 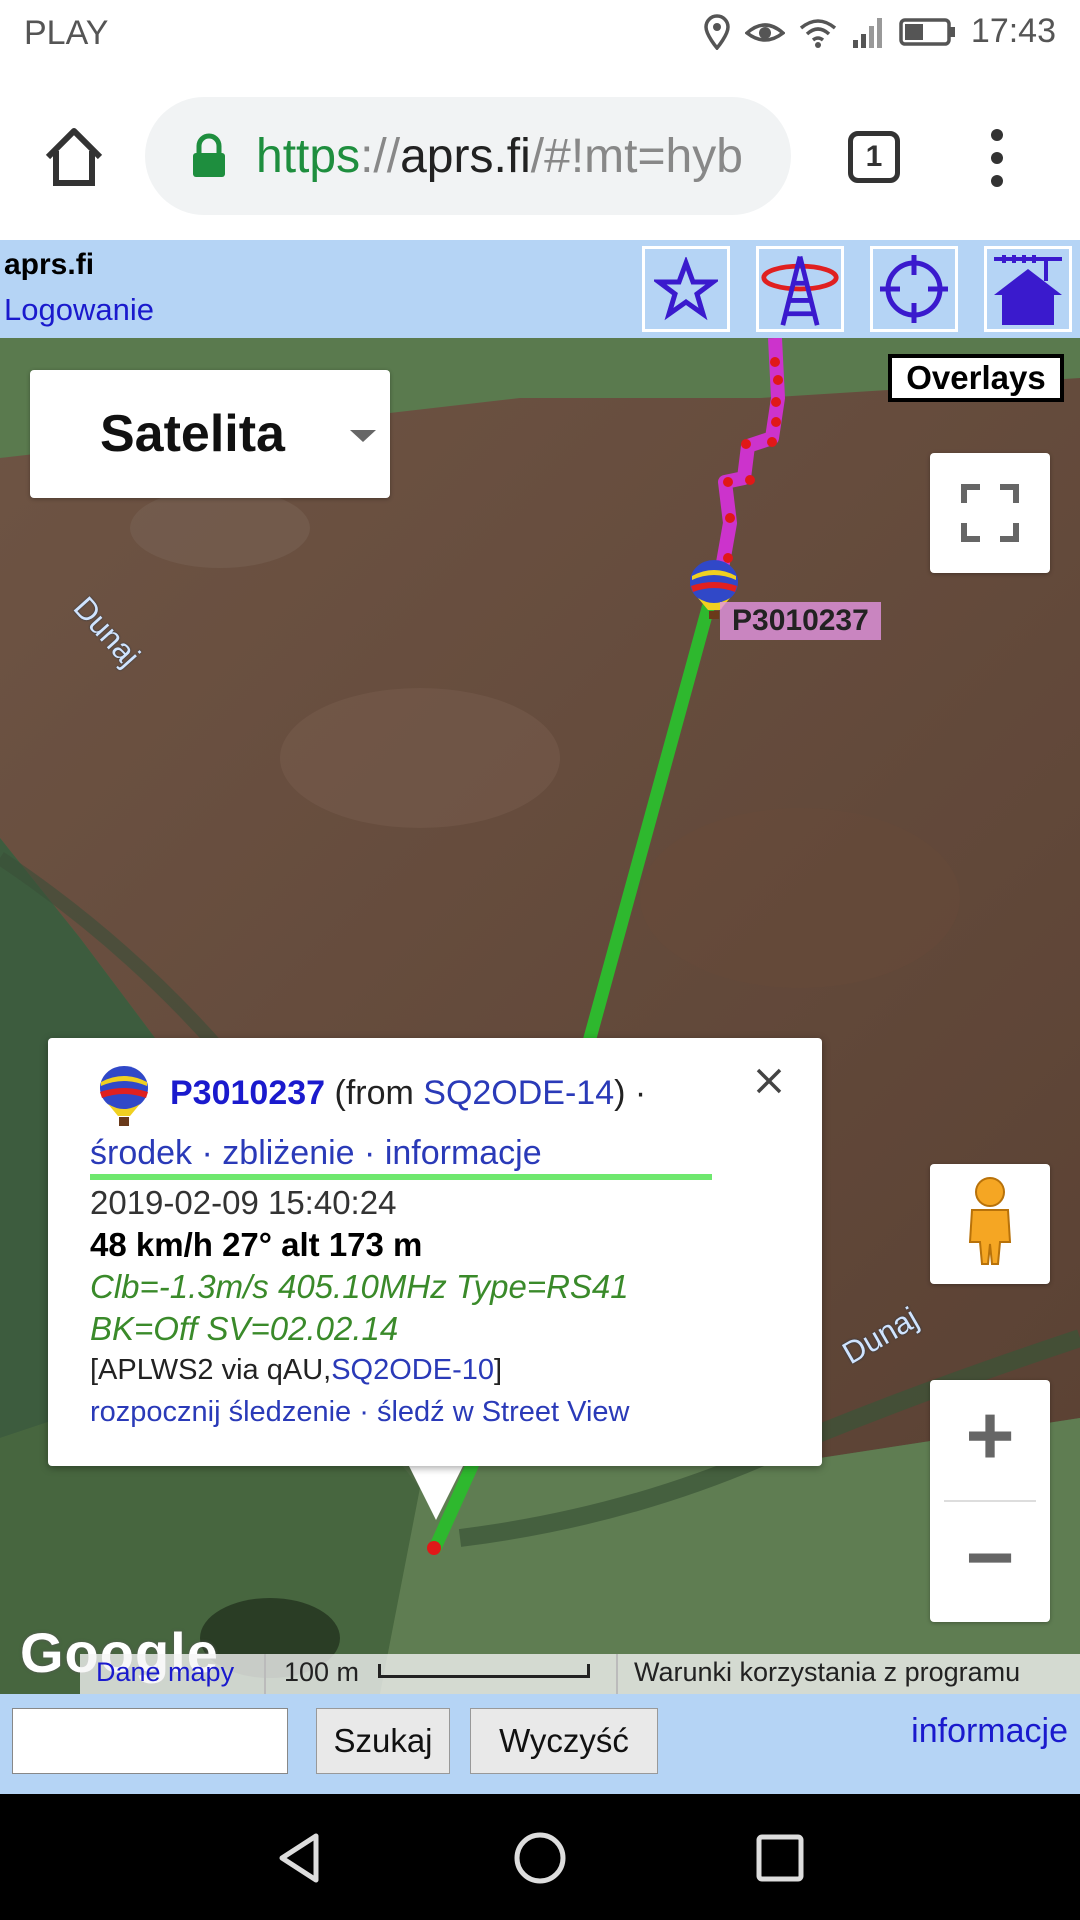 What do you see at coordinates (244, 1328) in the screenshot?
I see `comment-line: BK=Off SV=02.02.14` at bounding box center [244, 1328].